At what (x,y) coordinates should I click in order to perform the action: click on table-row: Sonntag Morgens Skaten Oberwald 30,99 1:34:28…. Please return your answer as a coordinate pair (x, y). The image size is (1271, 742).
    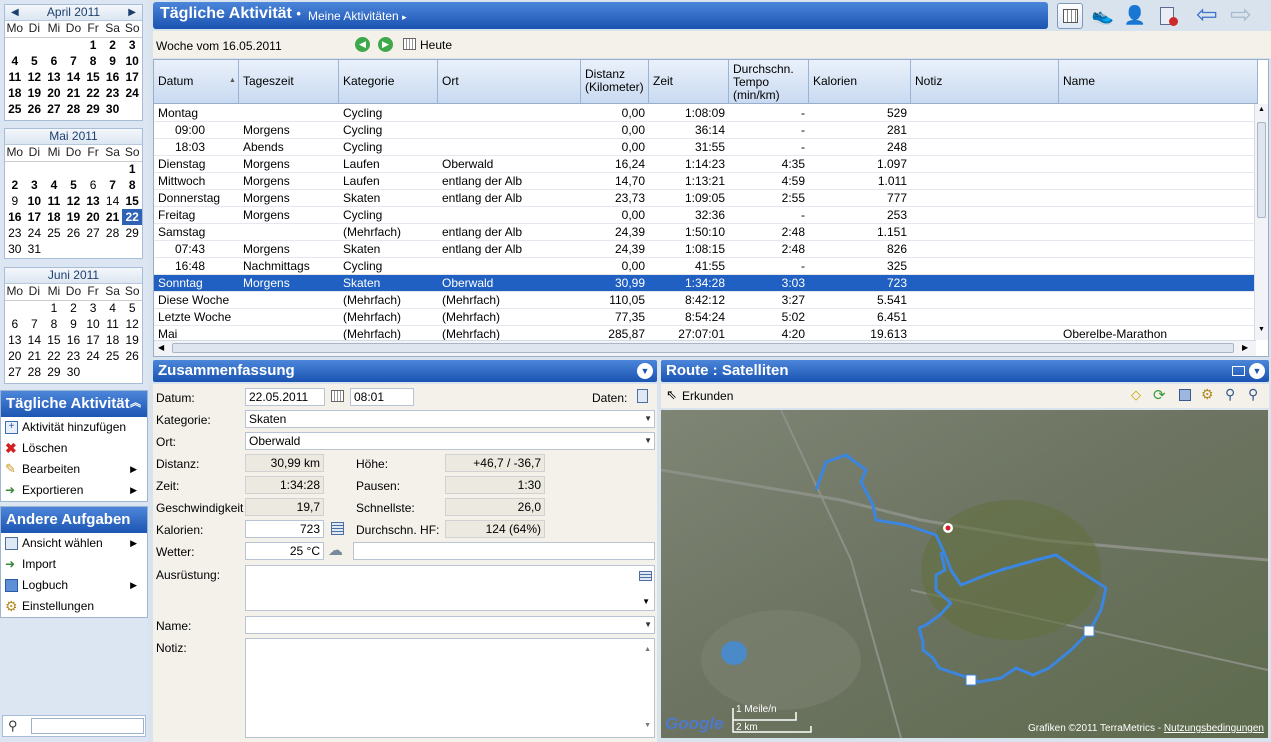
    Looking at the image, I should click on (704, 283).